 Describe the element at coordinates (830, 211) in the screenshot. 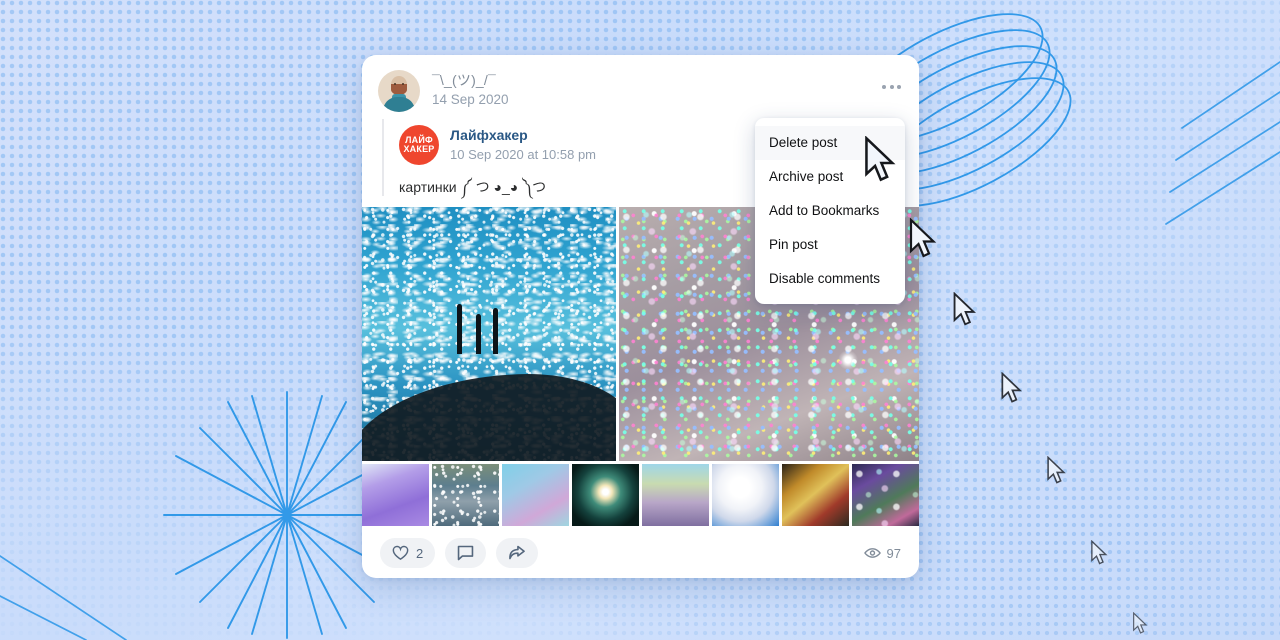

I see `menu-item-add-to-bookmarks: Add to Bookmarks` at that location.